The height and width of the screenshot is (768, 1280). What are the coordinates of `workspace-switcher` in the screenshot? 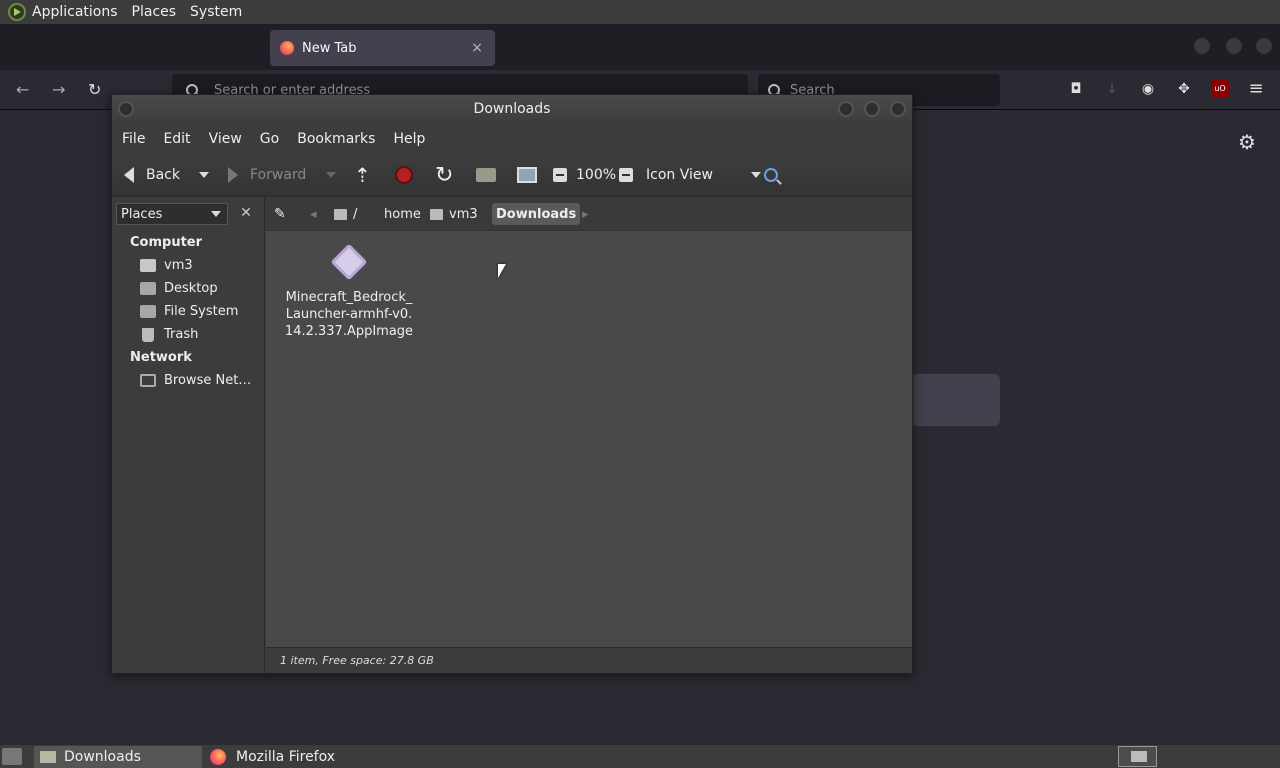 It's located at (1137, 756).